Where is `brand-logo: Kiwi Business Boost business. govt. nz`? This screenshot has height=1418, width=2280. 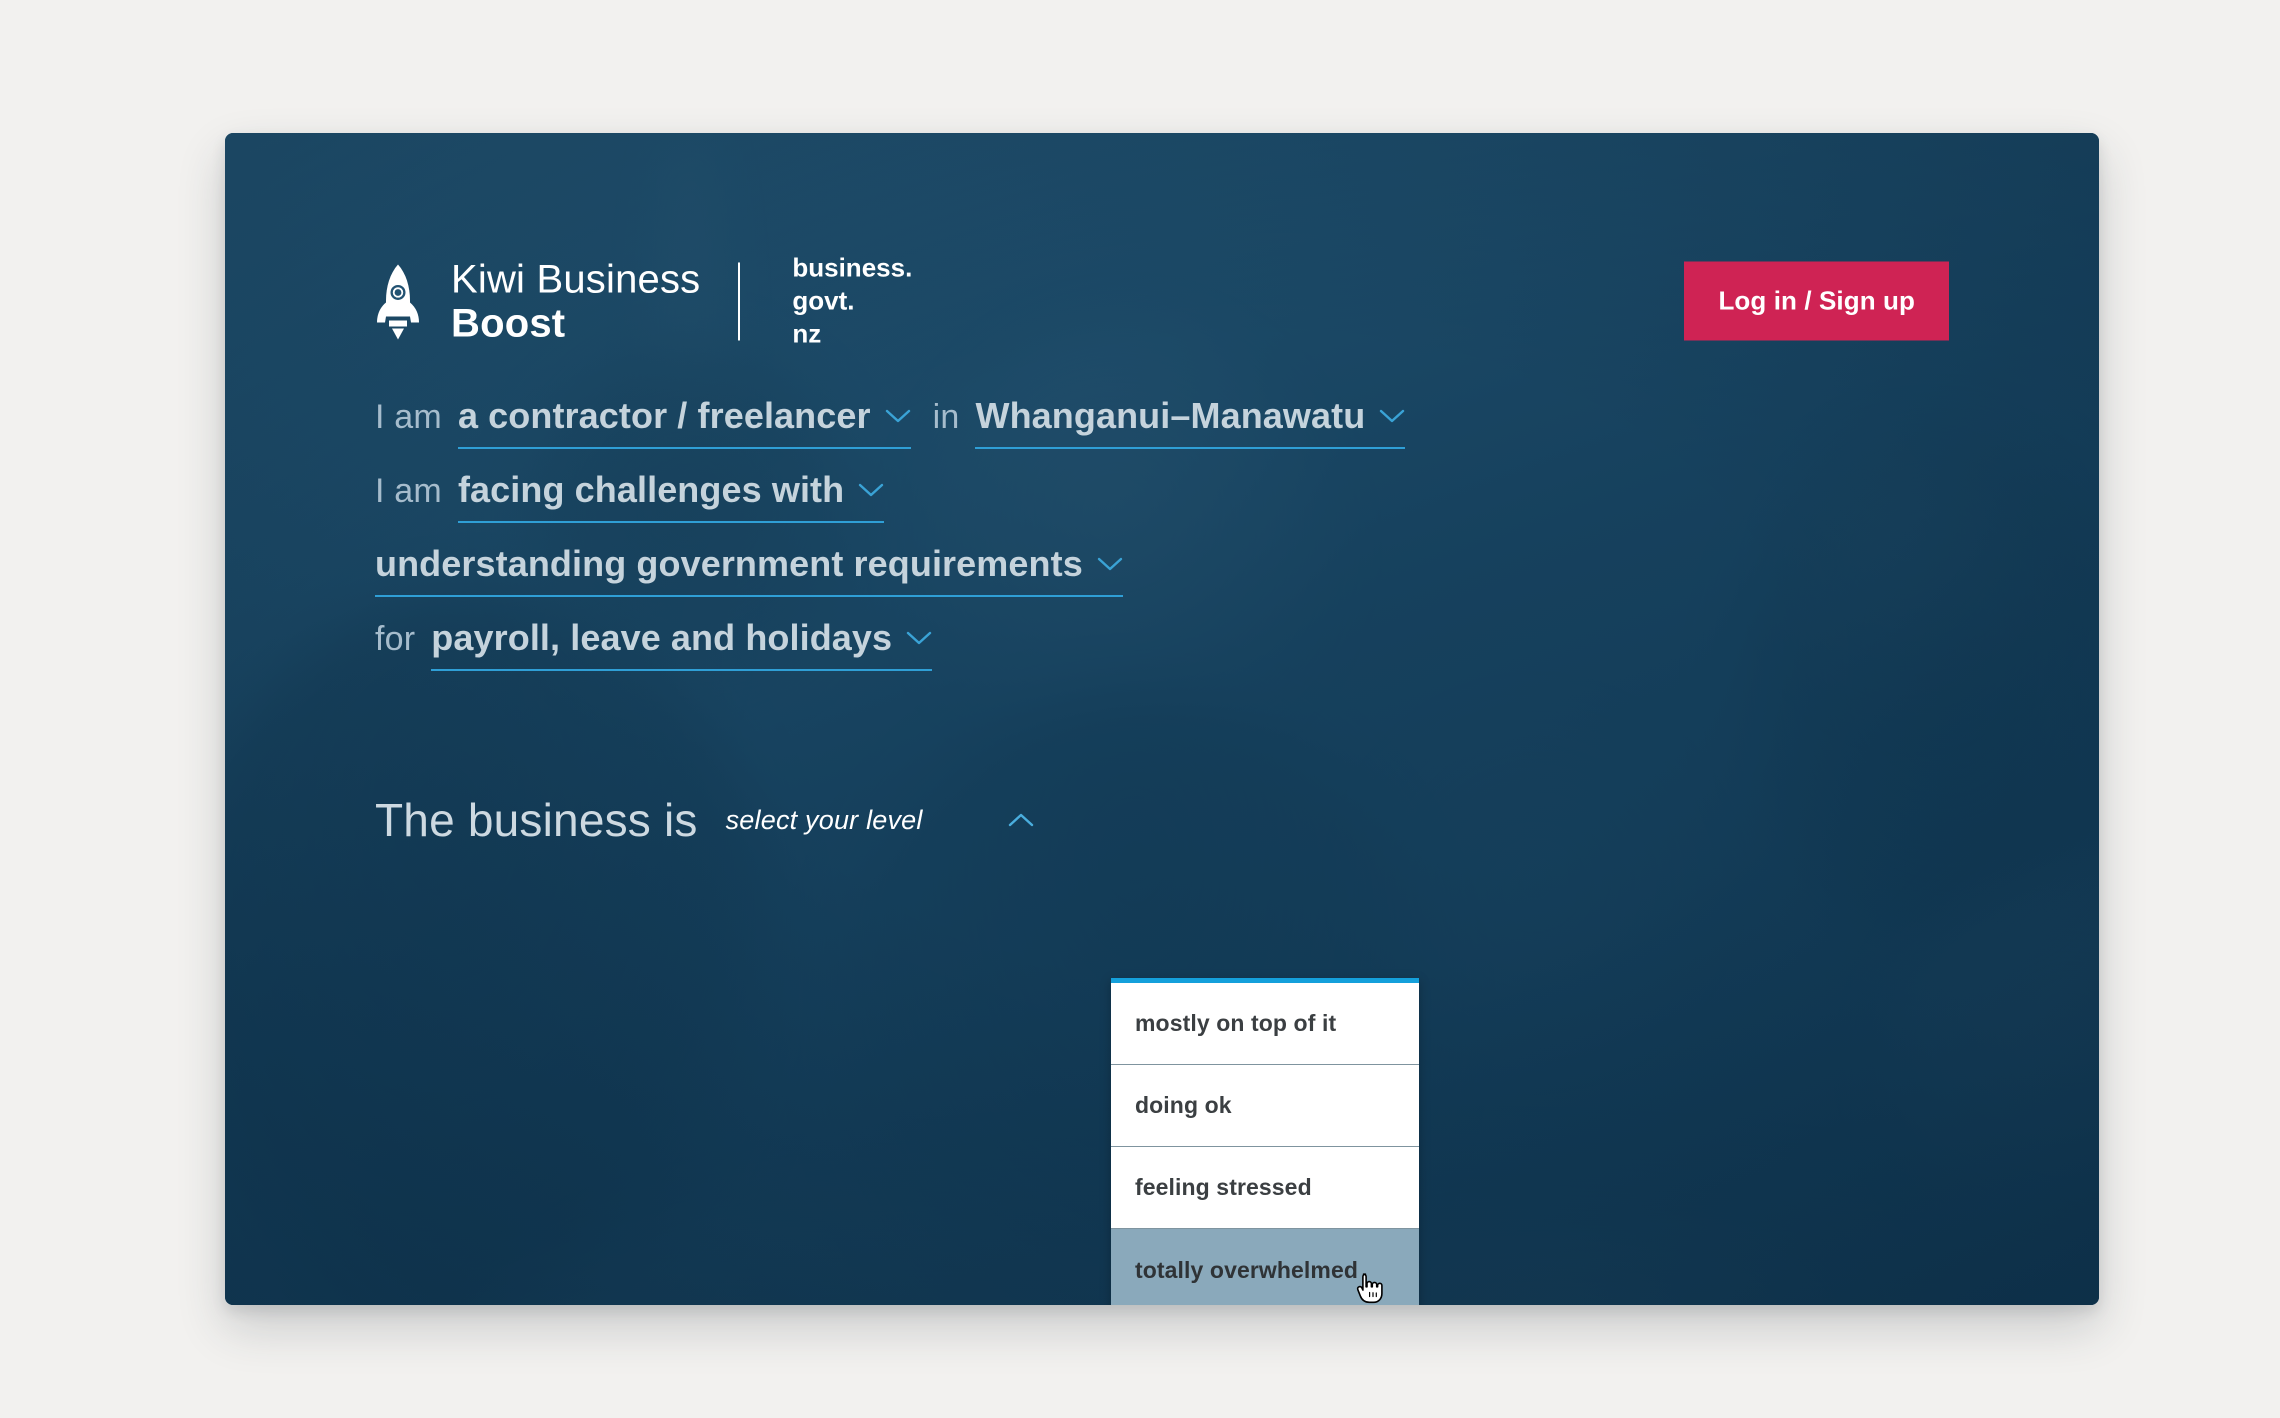
brand-logo: Kiwi Business Boost business. govt. nz is located at coordinates (643, 300).